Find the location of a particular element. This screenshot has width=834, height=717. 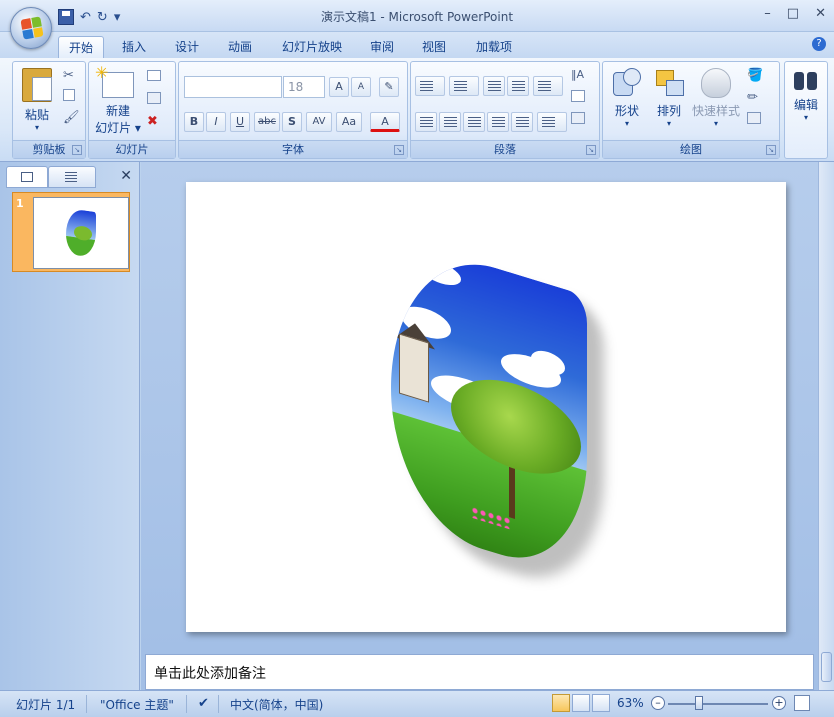

underline-button: U is located at coordinates (240, 122).